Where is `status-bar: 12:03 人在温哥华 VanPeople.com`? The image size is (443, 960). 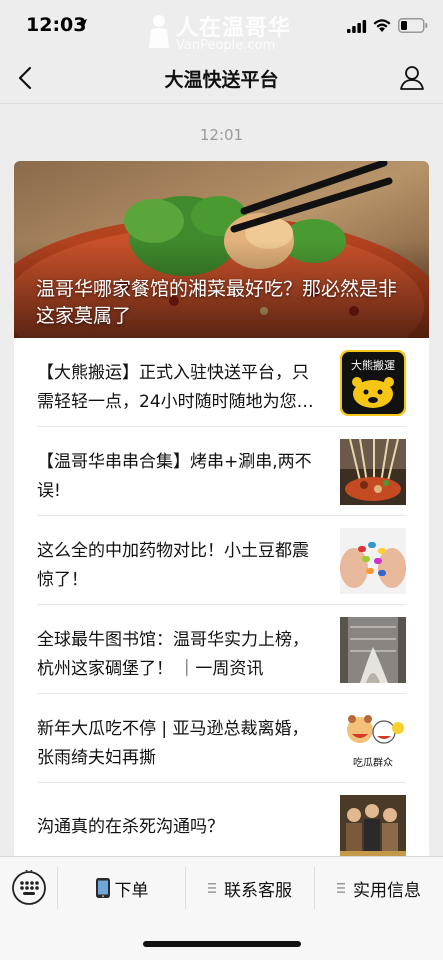 status-bar: 12:03 人在温哥华 VanPeople.com is located at coordinates (221, 27).